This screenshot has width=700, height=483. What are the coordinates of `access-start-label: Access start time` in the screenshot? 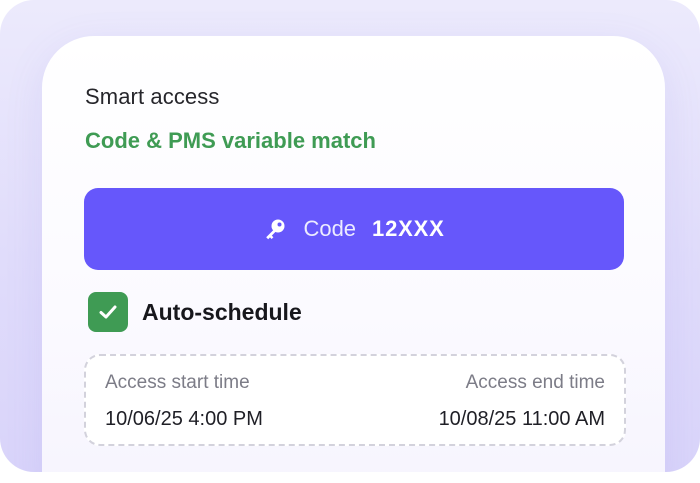 It's located at (177, 382).